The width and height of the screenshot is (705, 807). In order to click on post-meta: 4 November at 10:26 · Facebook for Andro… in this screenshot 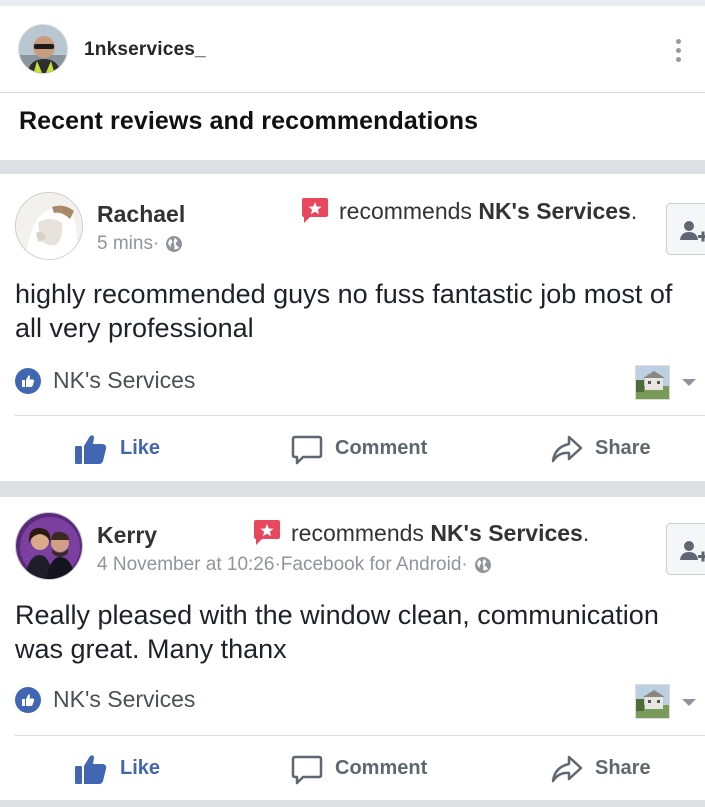, I will do `click(294, 565)`.